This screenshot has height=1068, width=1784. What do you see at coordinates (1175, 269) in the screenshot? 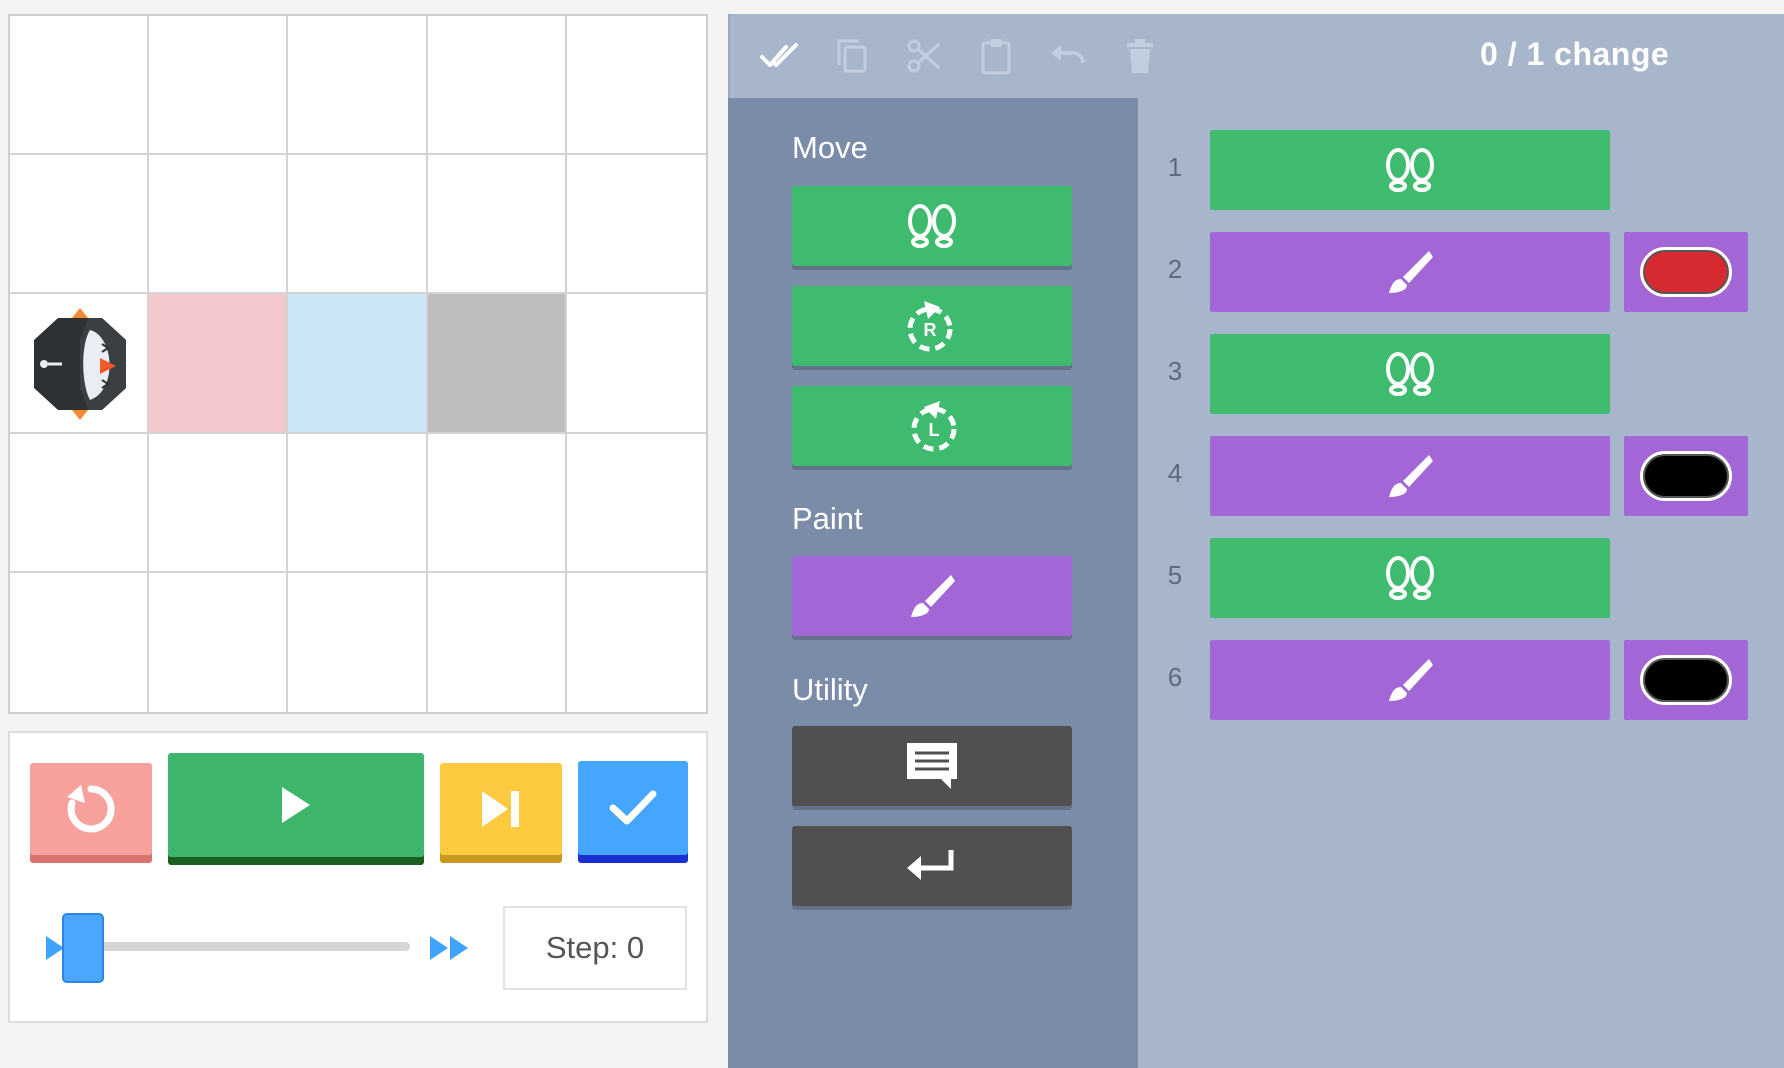
I see `line-number: 2` at bounding box center [1175, 269].